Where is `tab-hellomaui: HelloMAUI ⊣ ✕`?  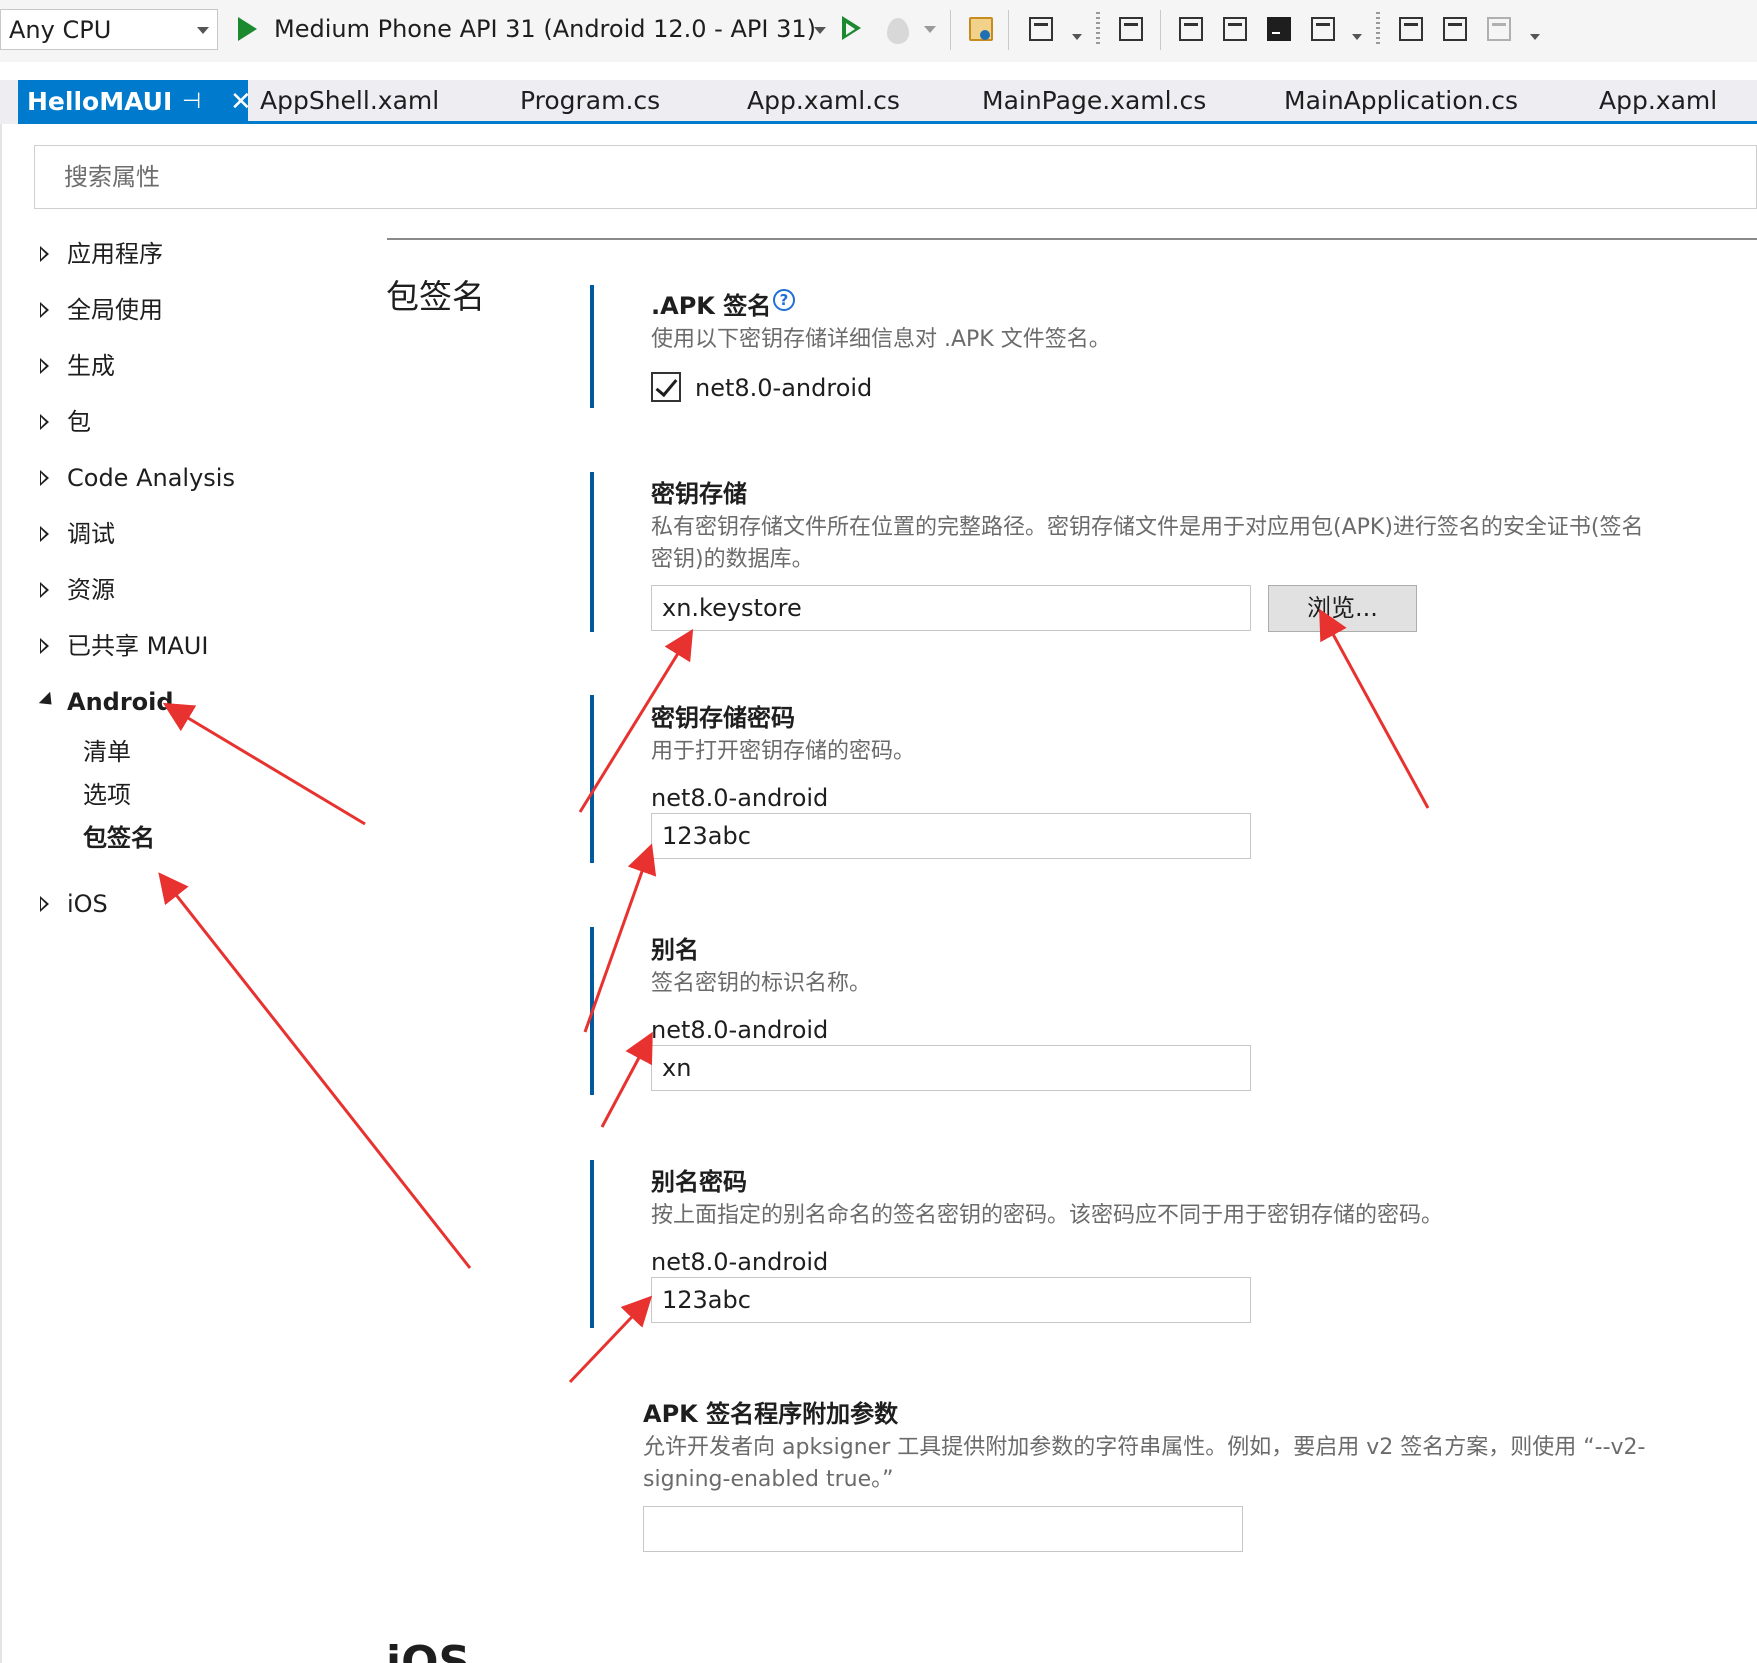 tab-hellomaui: HelloMAUI ⊣ ✕ is located at coordinates (135, 102).